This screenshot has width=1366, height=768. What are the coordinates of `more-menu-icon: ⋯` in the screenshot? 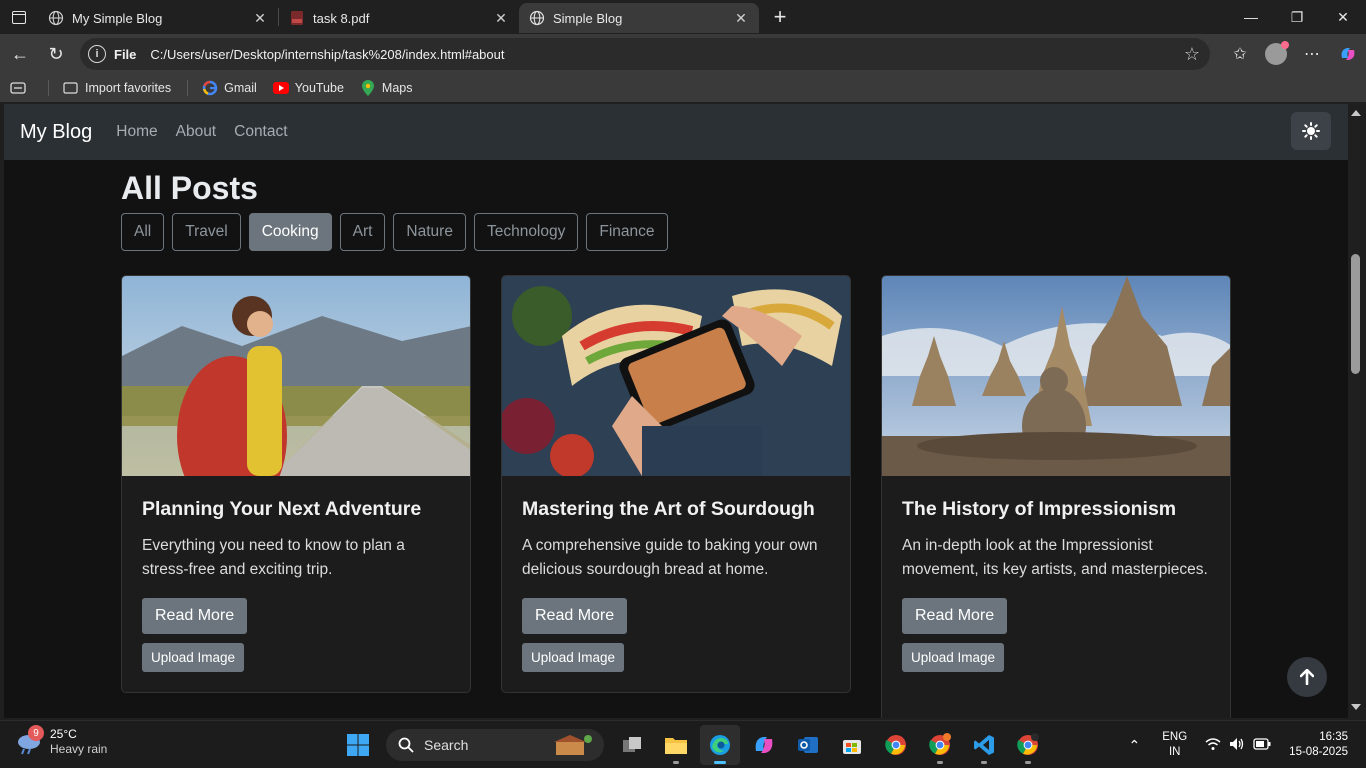 It's located at (1312, 54).